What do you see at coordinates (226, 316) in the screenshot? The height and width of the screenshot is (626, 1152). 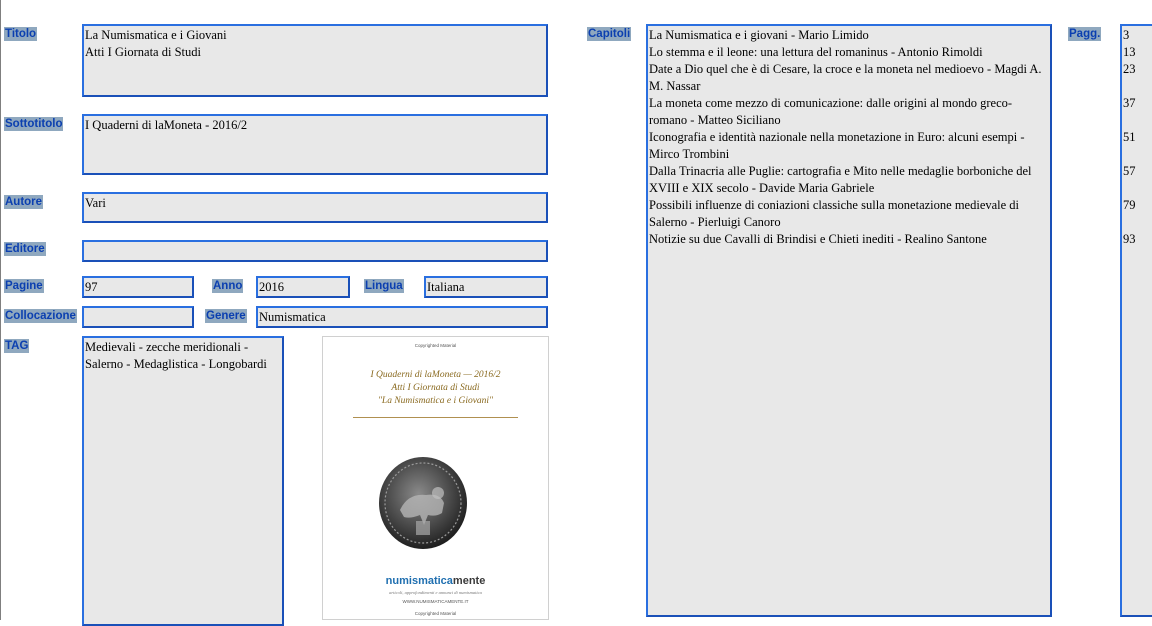 I see `label-genere: Genere` at bounding box center [226, 316].